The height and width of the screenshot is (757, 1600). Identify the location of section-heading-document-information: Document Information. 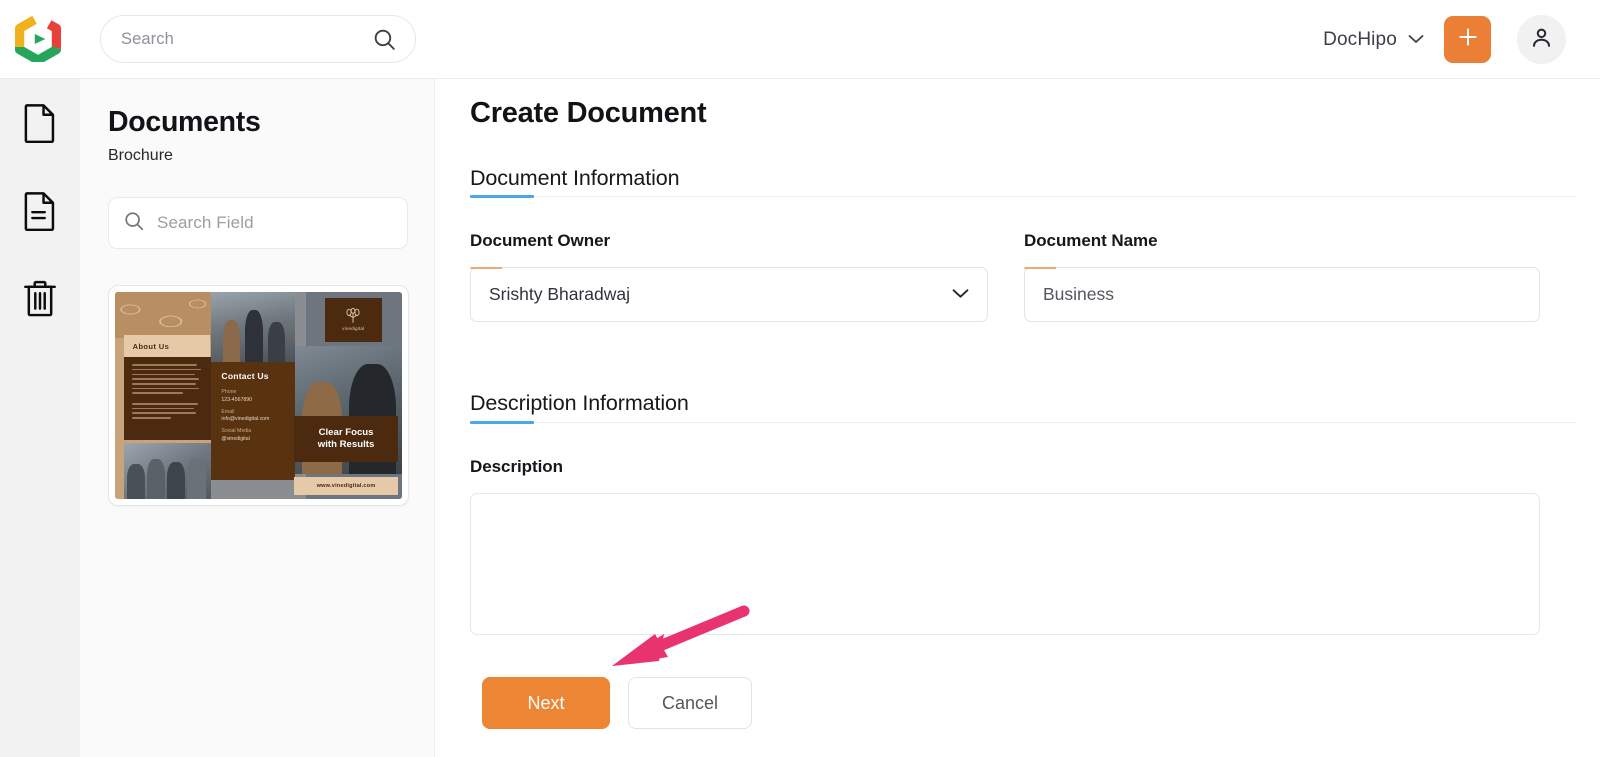
(575, 178).